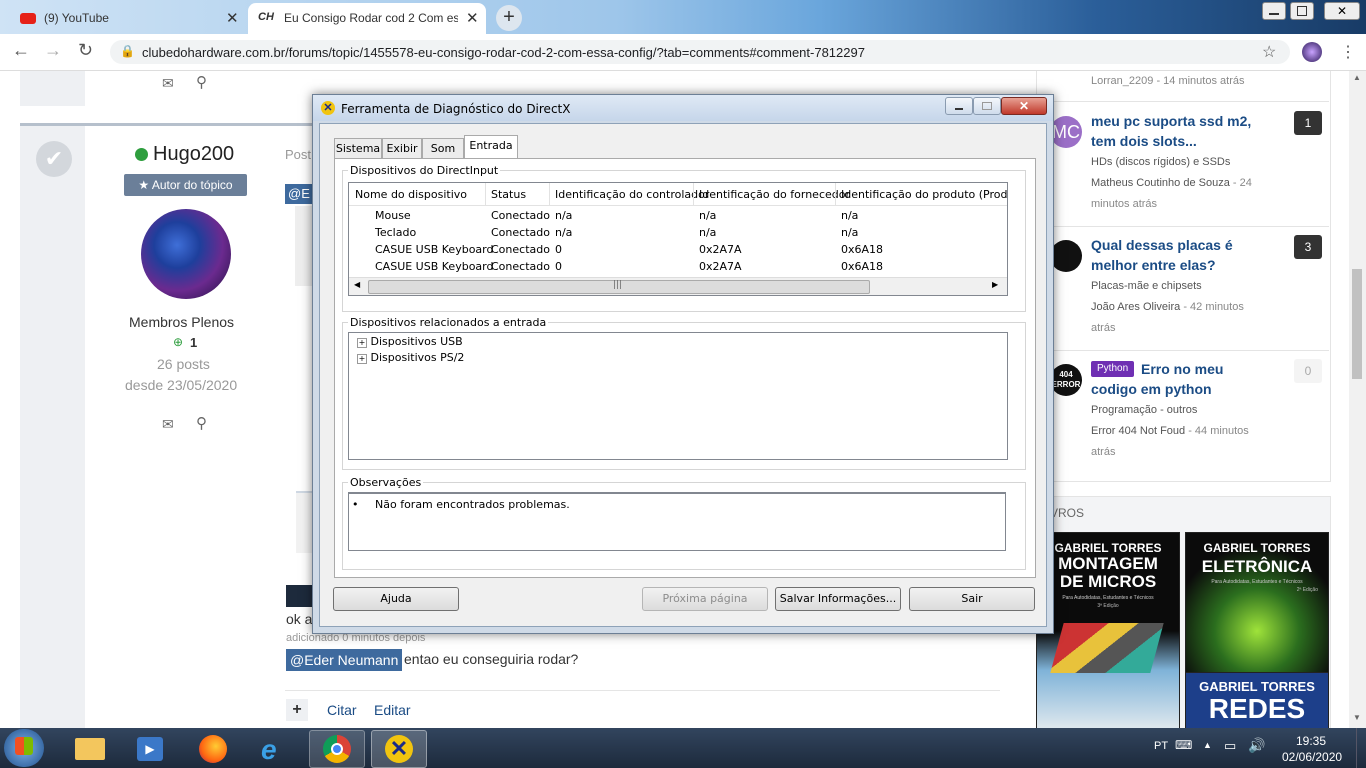 Image resolution: width=1366 pixels, height=768 pixels. I want to click on explorer-icon, so click(90, 748).